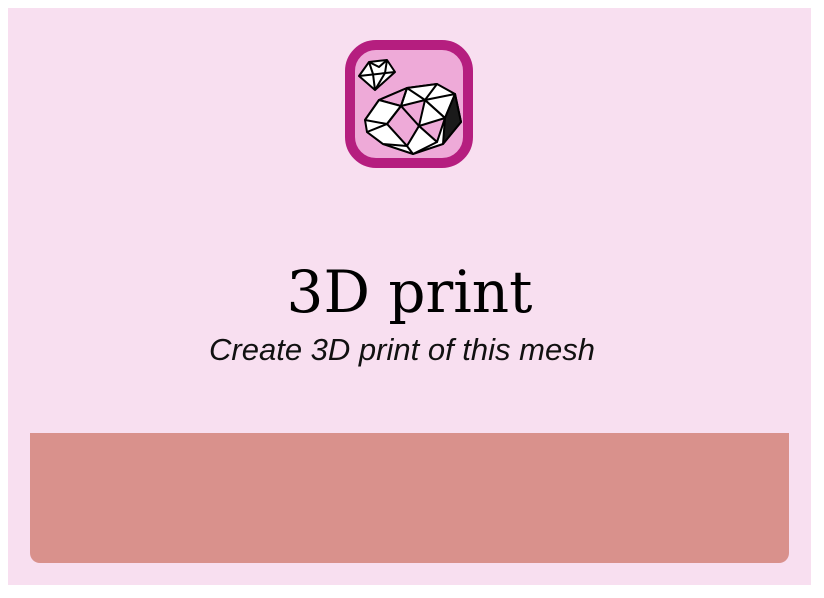 This screenshot has width=824, height=598. Describe the element at coordinates (409, 104) in the screenshot. I see `gem-mesh-icon` at that location.